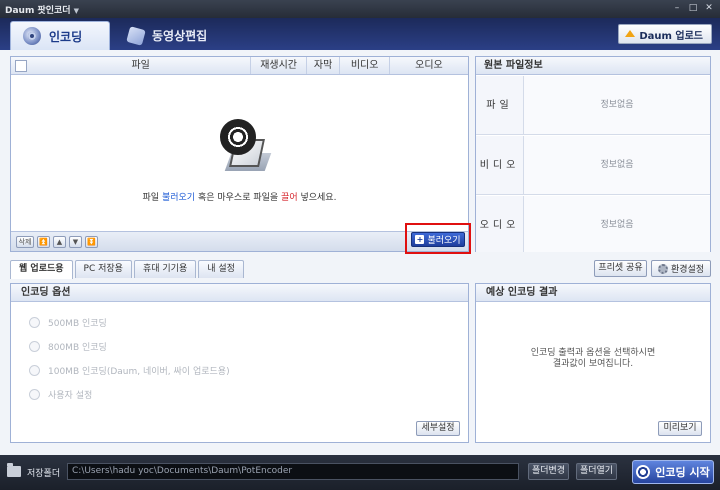 The image size is (720, 490). Describe the element at coordinates (500, 224) in the screenshot. I see `info-label-audio: 오디오` at that location.